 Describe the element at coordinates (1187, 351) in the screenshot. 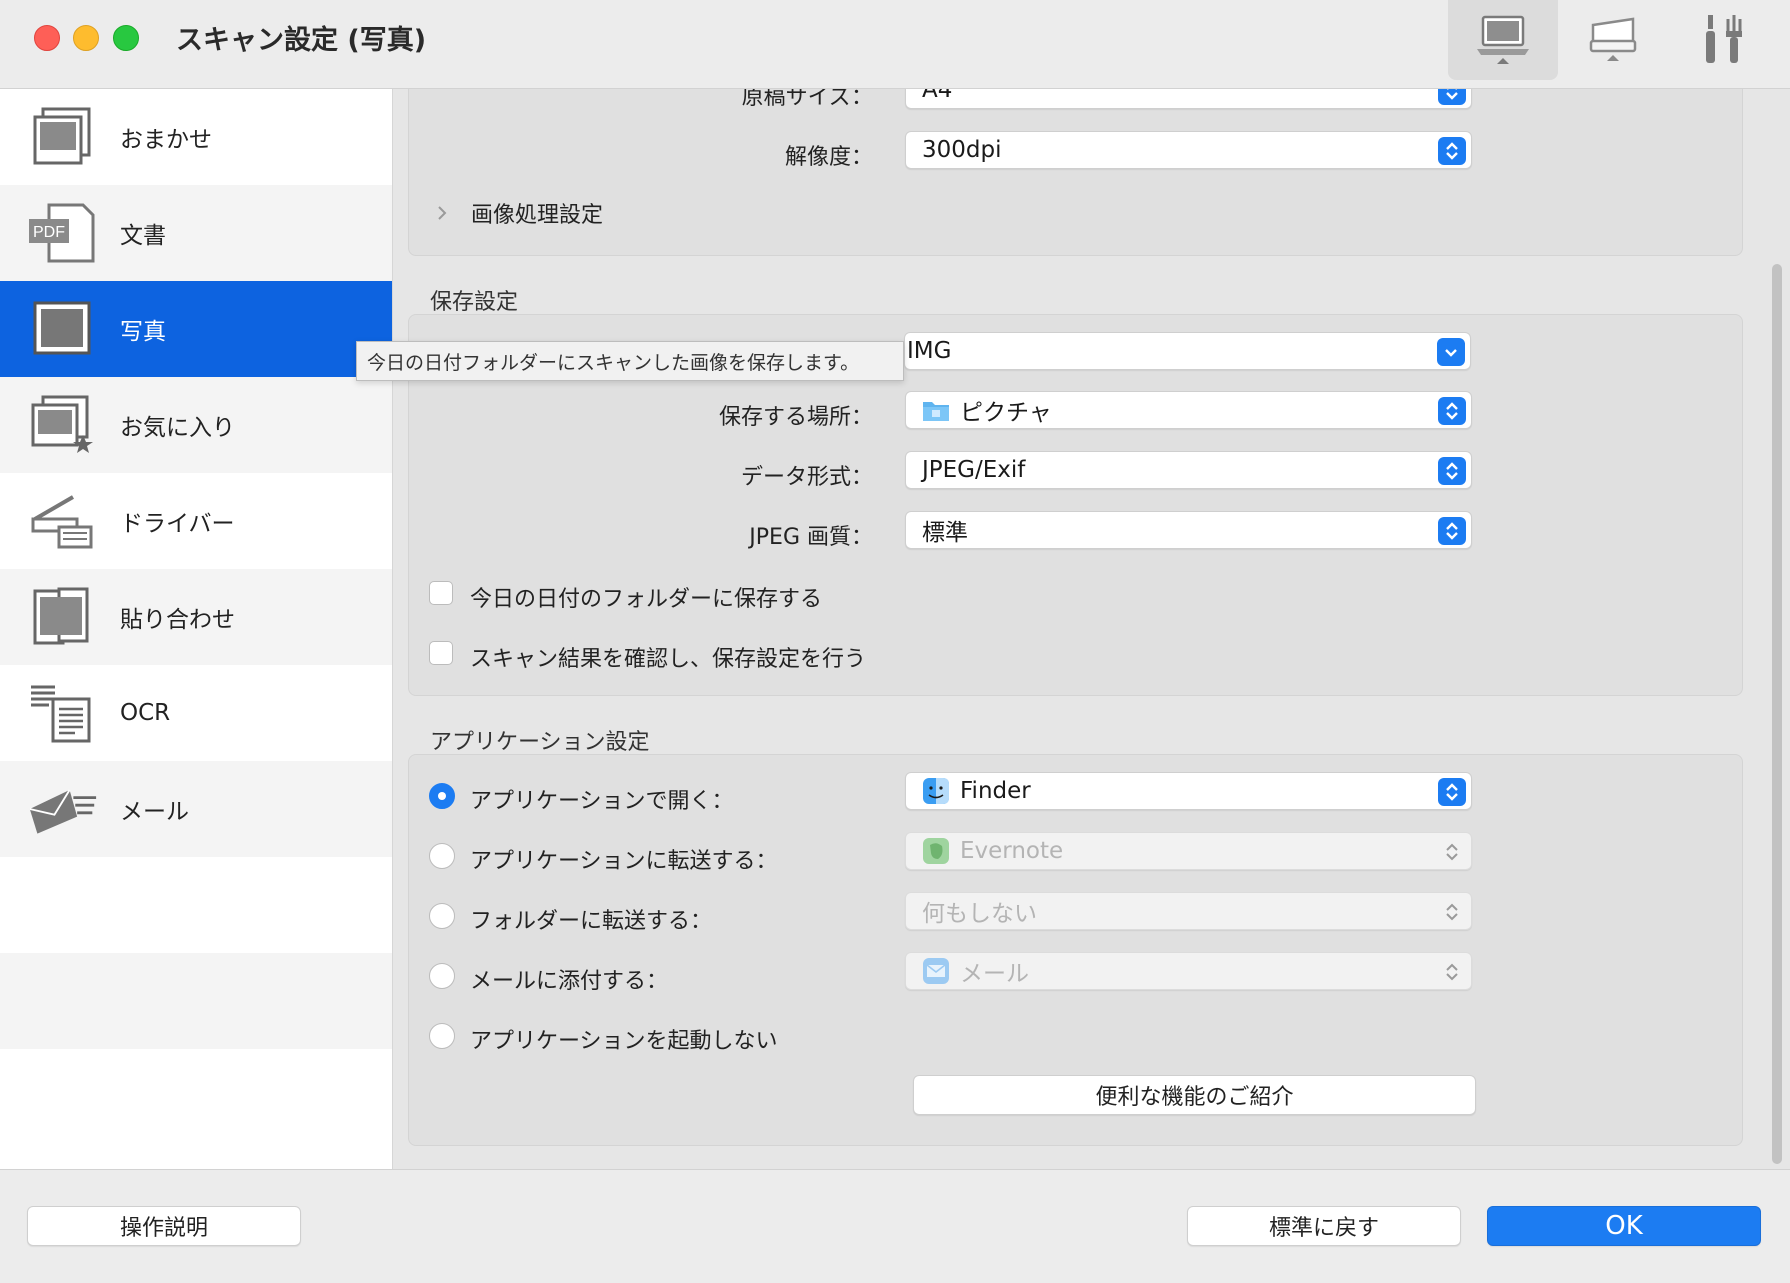

I see `filename-select: IMG` at that location.